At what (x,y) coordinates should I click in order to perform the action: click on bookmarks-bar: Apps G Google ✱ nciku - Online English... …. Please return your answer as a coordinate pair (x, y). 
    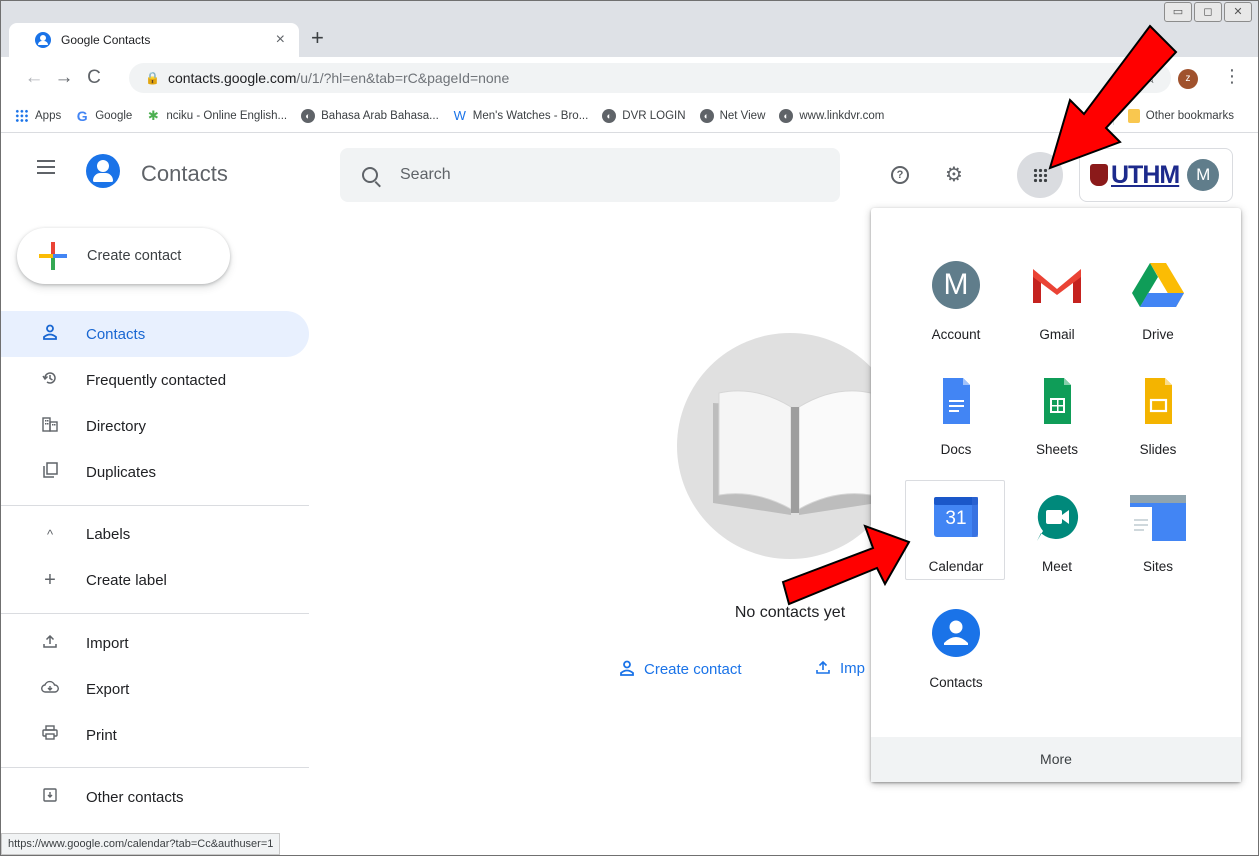
    Looking at the image, I should click on (629, 116).